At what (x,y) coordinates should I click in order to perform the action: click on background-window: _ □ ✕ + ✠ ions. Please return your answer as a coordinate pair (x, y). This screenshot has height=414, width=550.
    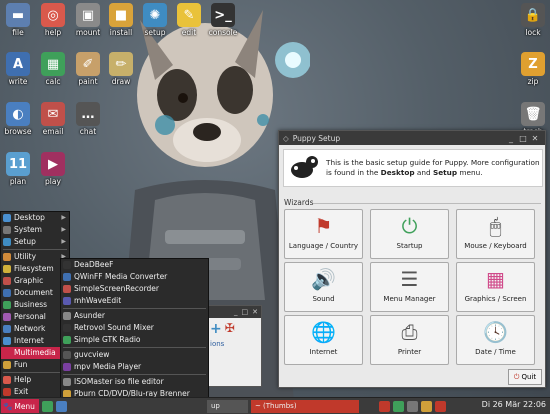
    Looking at the image, I should click on (232, 346).